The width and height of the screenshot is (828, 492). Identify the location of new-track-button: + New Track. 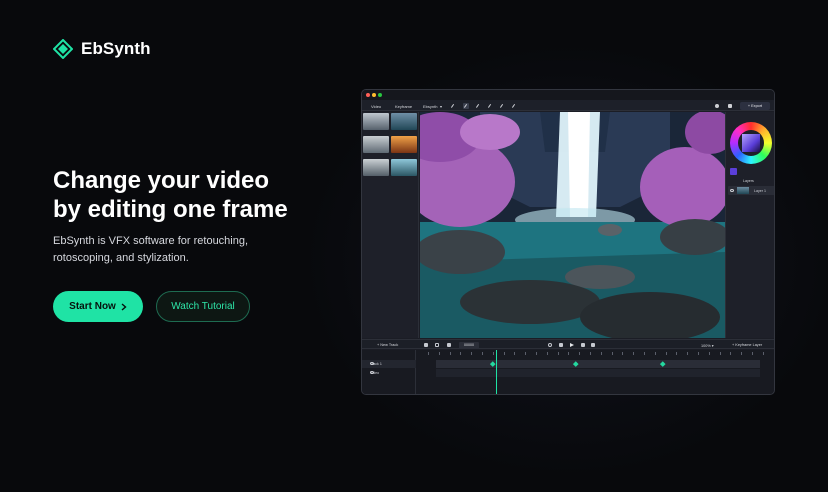
(387, 345).